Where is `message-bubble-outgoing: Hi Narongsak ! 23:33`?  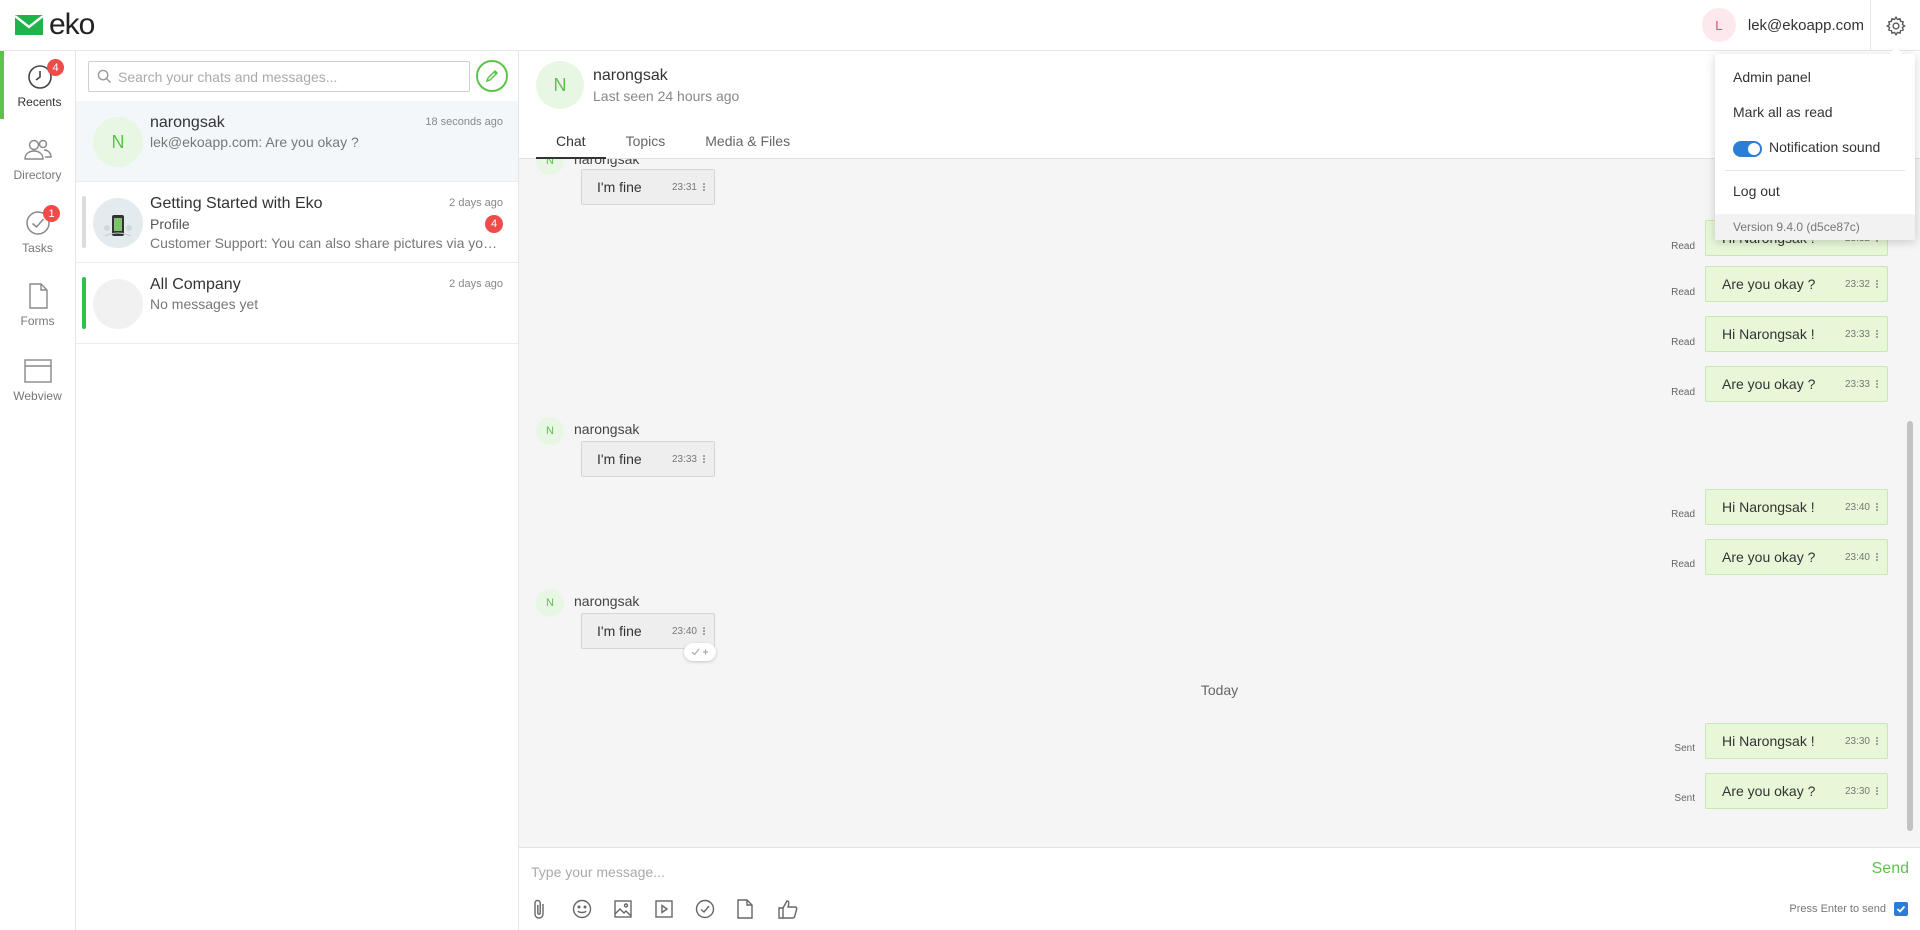 message-bubble-outgoing: Hi Narongsak ! 23:33 is located at coordinates (1796, 334).